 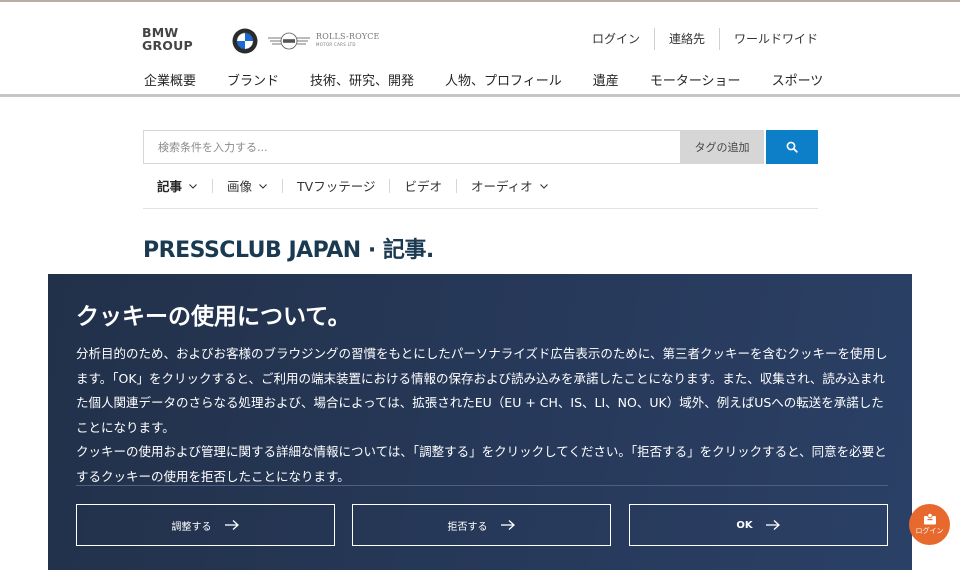 What do you see at coordinates (288, 250) in the screenshot?
I see `page-title: PRESSCLUB JAPAN · 記事.` at bounding box center [288, 250].